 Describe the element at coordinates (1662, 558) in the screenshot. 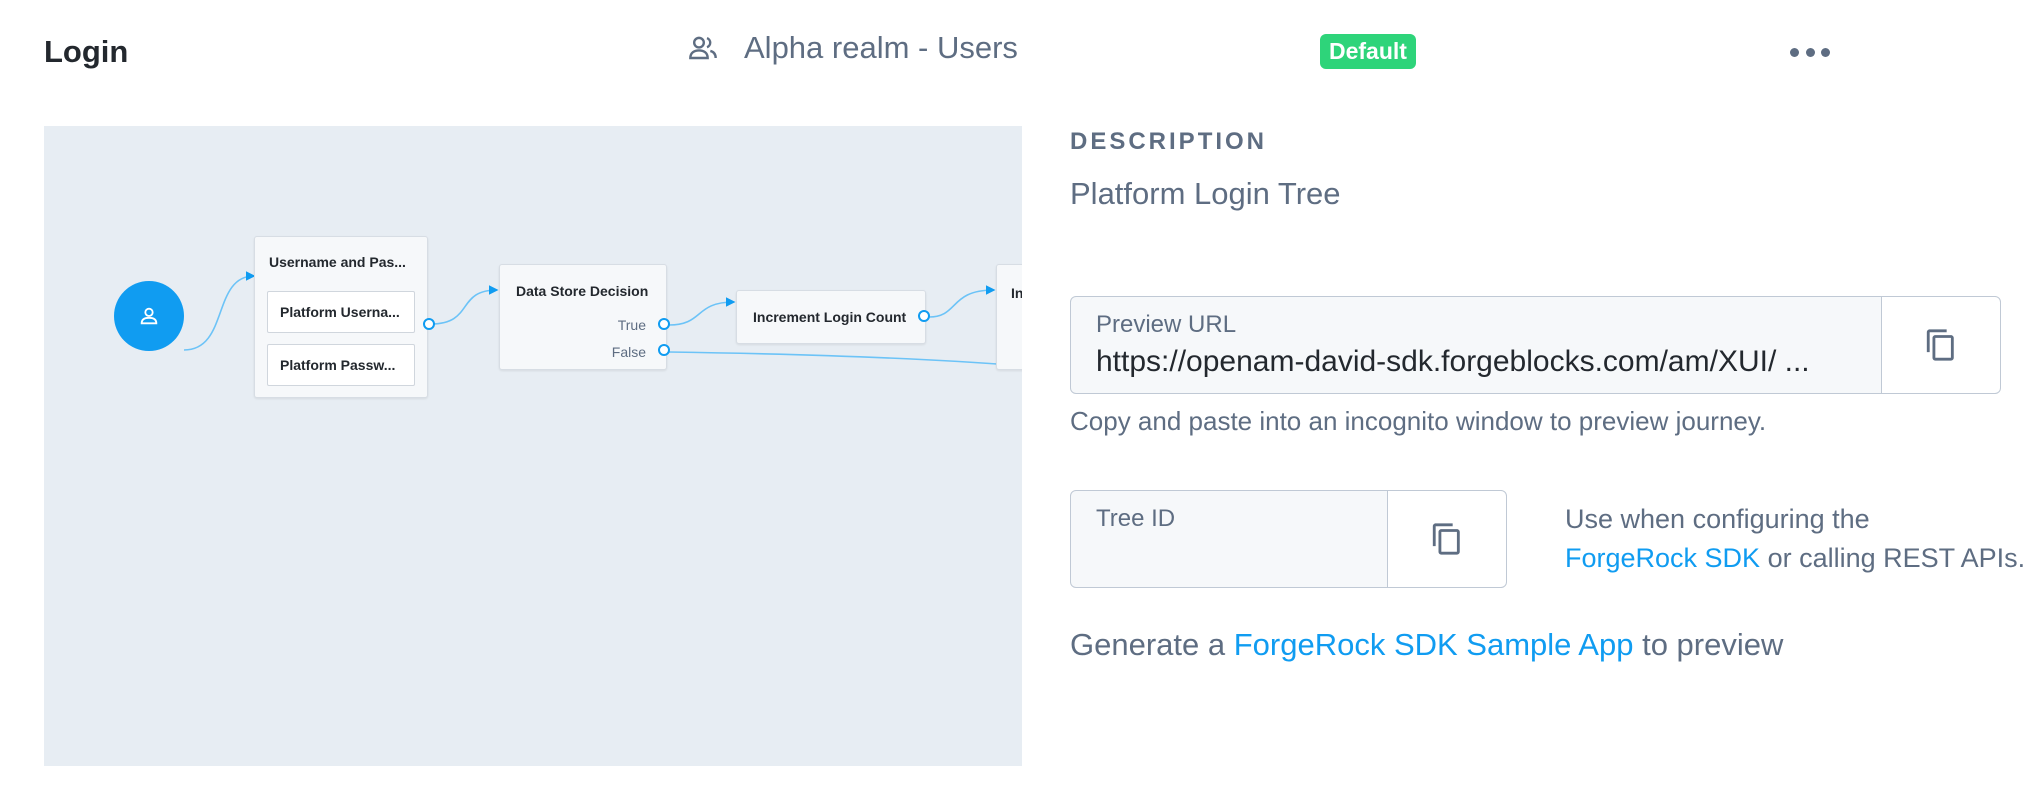

I see `forgerock-sdk-link: ForgeRock SDK` at that location.